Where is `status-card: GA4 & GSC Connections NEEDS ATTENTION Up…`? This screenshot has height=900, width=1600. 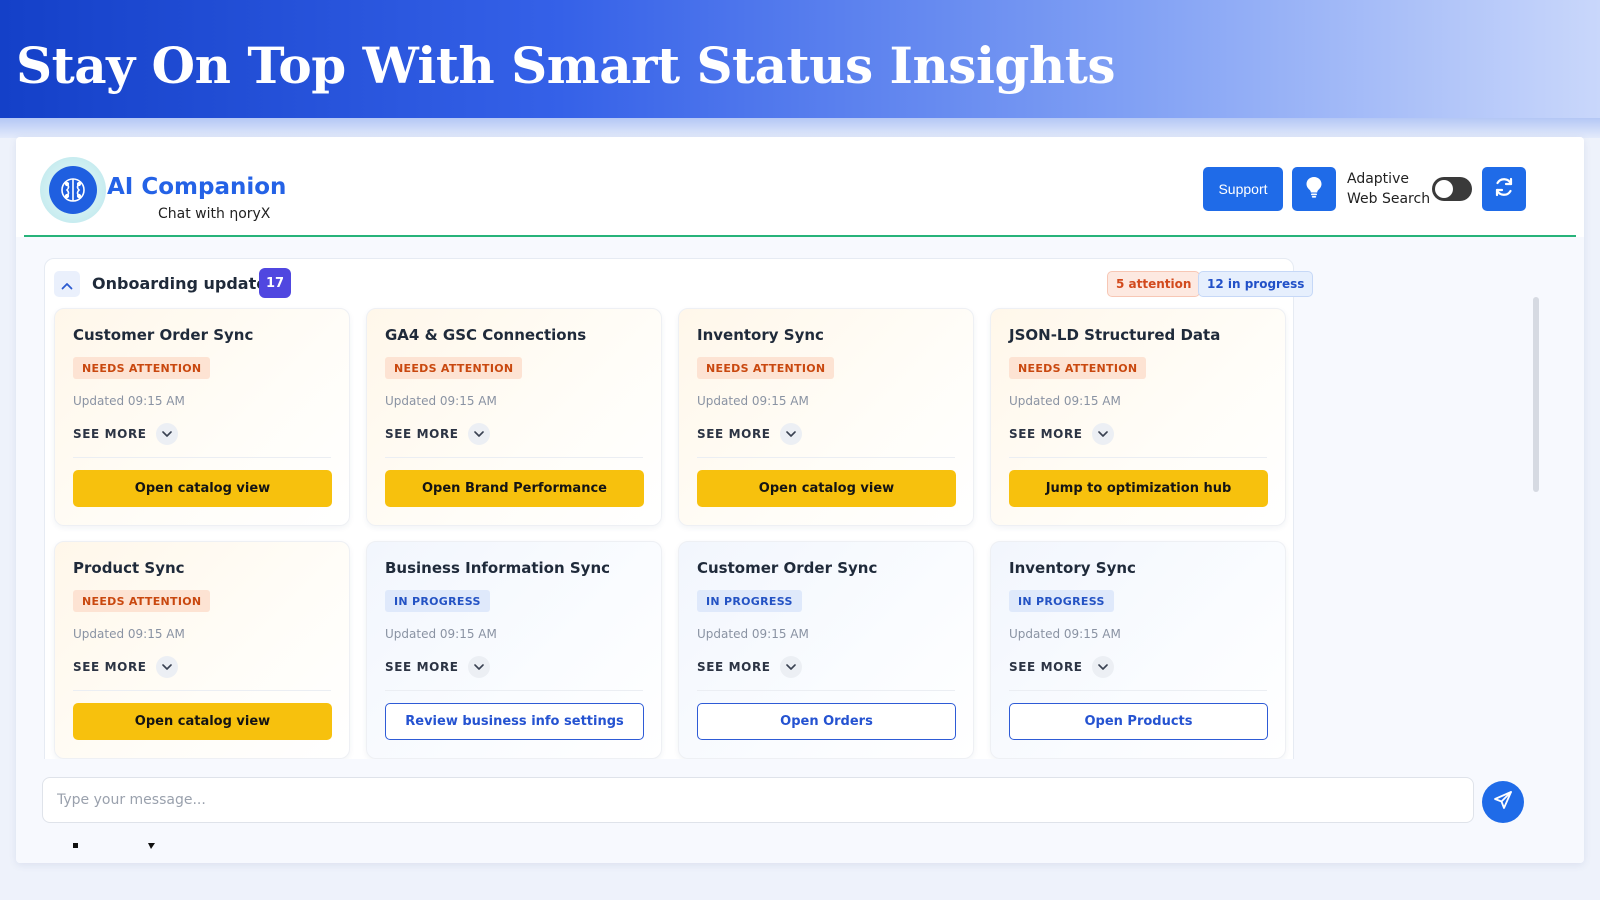
status-card: GA4 & GSC Connections NEEDS ATTENTION Up… is located at coordinates (514, 417).